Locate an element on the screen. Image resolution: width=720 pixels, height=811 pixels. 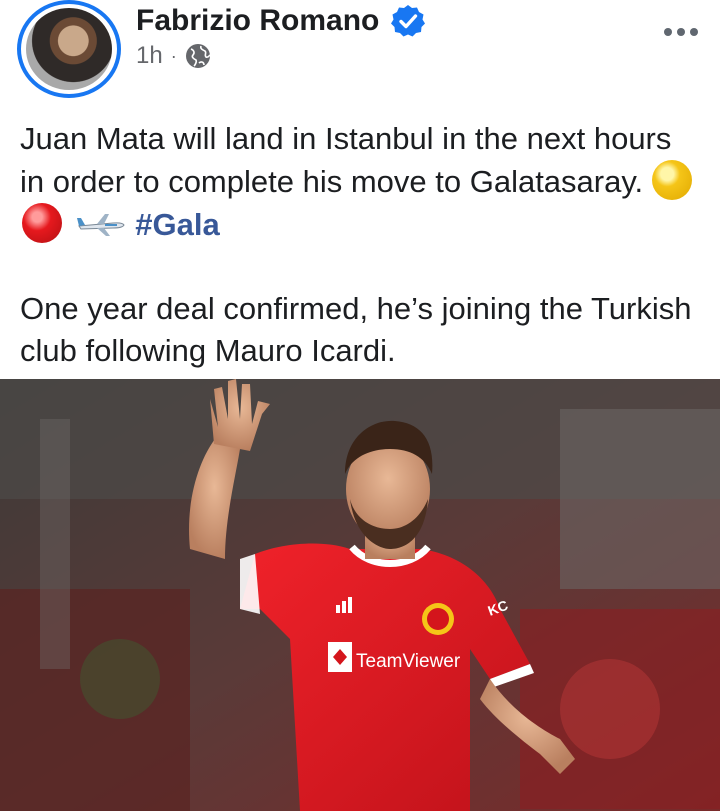
globe-icon is located at coordinates (198, 56).